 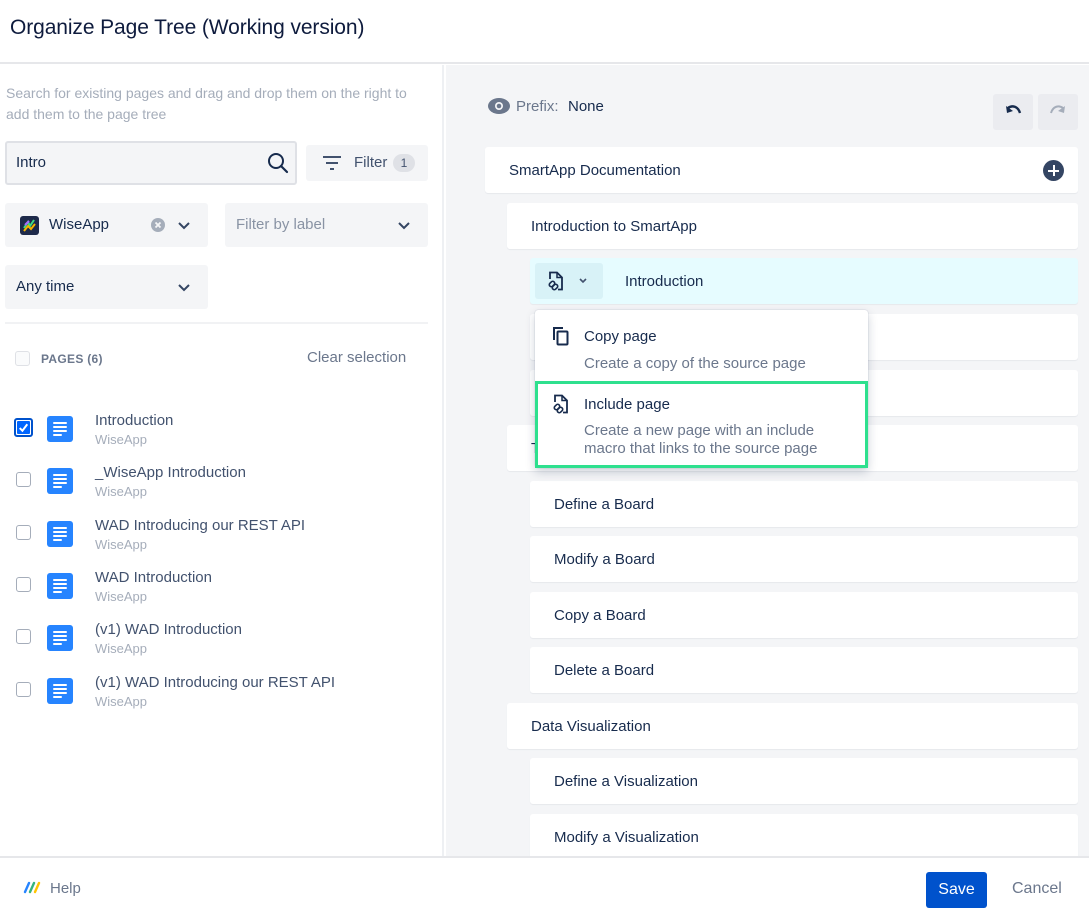 I want to click on add-page-icon, so click(x=1053, y=170).